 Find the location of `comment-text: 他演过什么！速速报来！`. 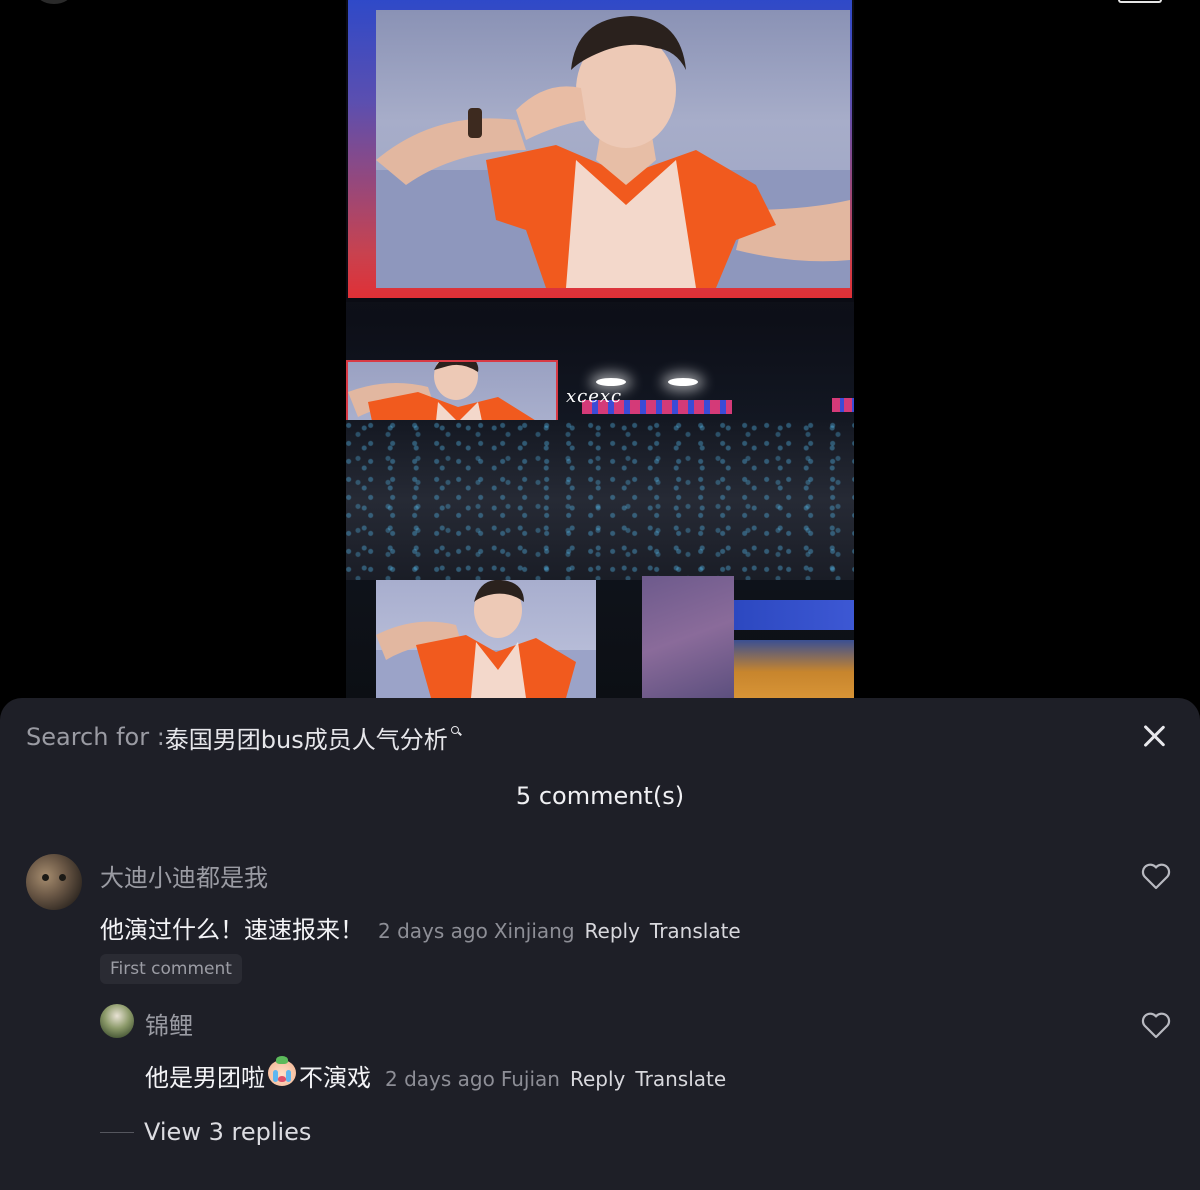

comment-text: 他演过什么！速速报来！ is located at coordinates (232, 930).